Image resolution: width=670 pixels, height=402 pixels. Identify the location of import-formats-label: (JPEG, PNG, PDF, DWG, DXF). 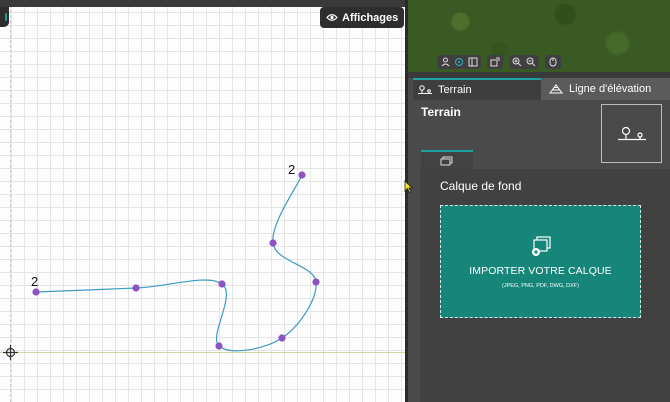
(540, 285).